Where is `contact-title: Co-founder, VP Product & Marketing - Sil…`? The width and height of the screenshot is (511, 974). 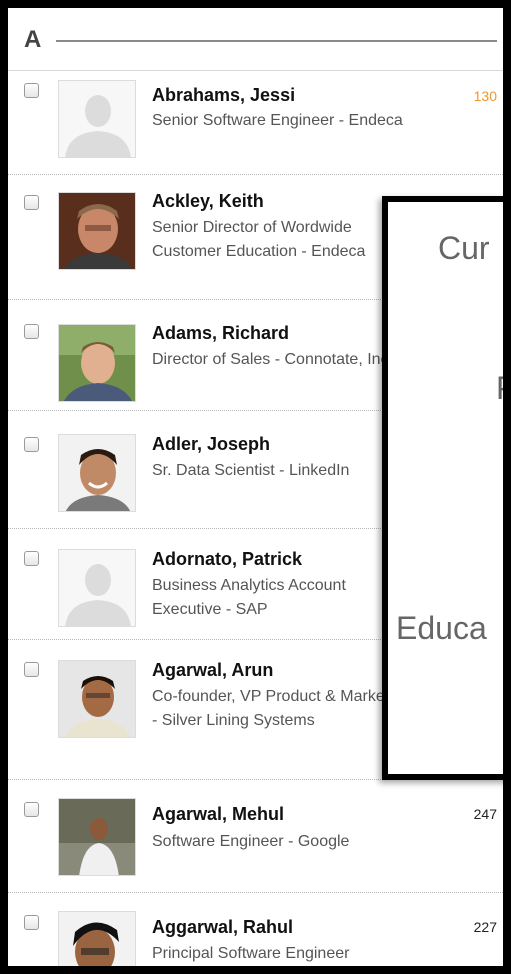 contact-title: Co-founder, VP Product & Marketing - Sil… is located at coordinates (281, 708).